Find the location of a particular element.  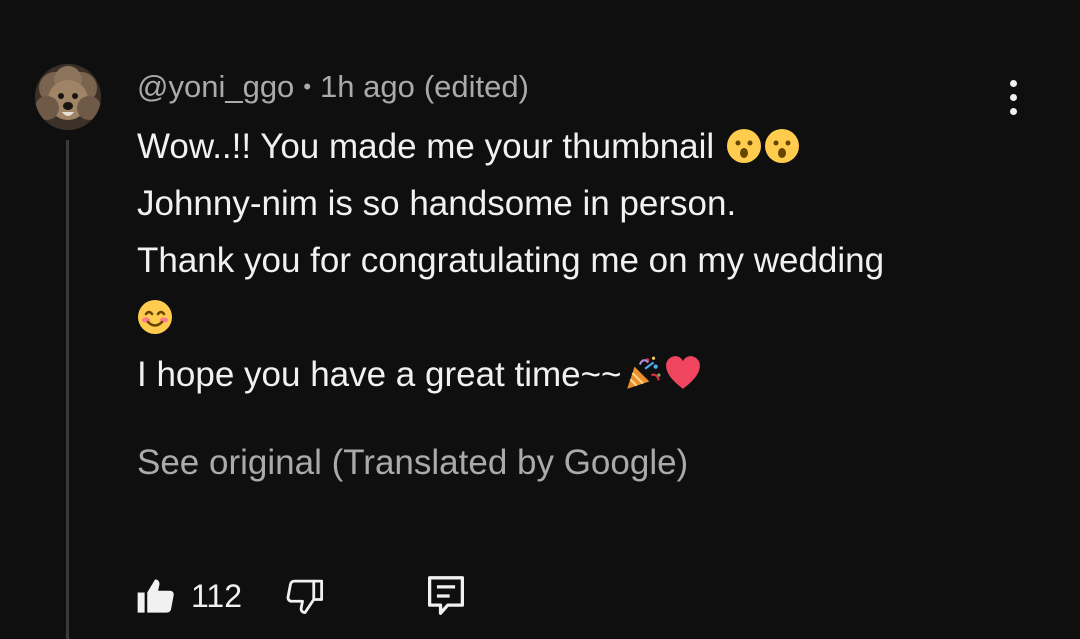

more-vertical-icon is located at coordinates (1013, 83).